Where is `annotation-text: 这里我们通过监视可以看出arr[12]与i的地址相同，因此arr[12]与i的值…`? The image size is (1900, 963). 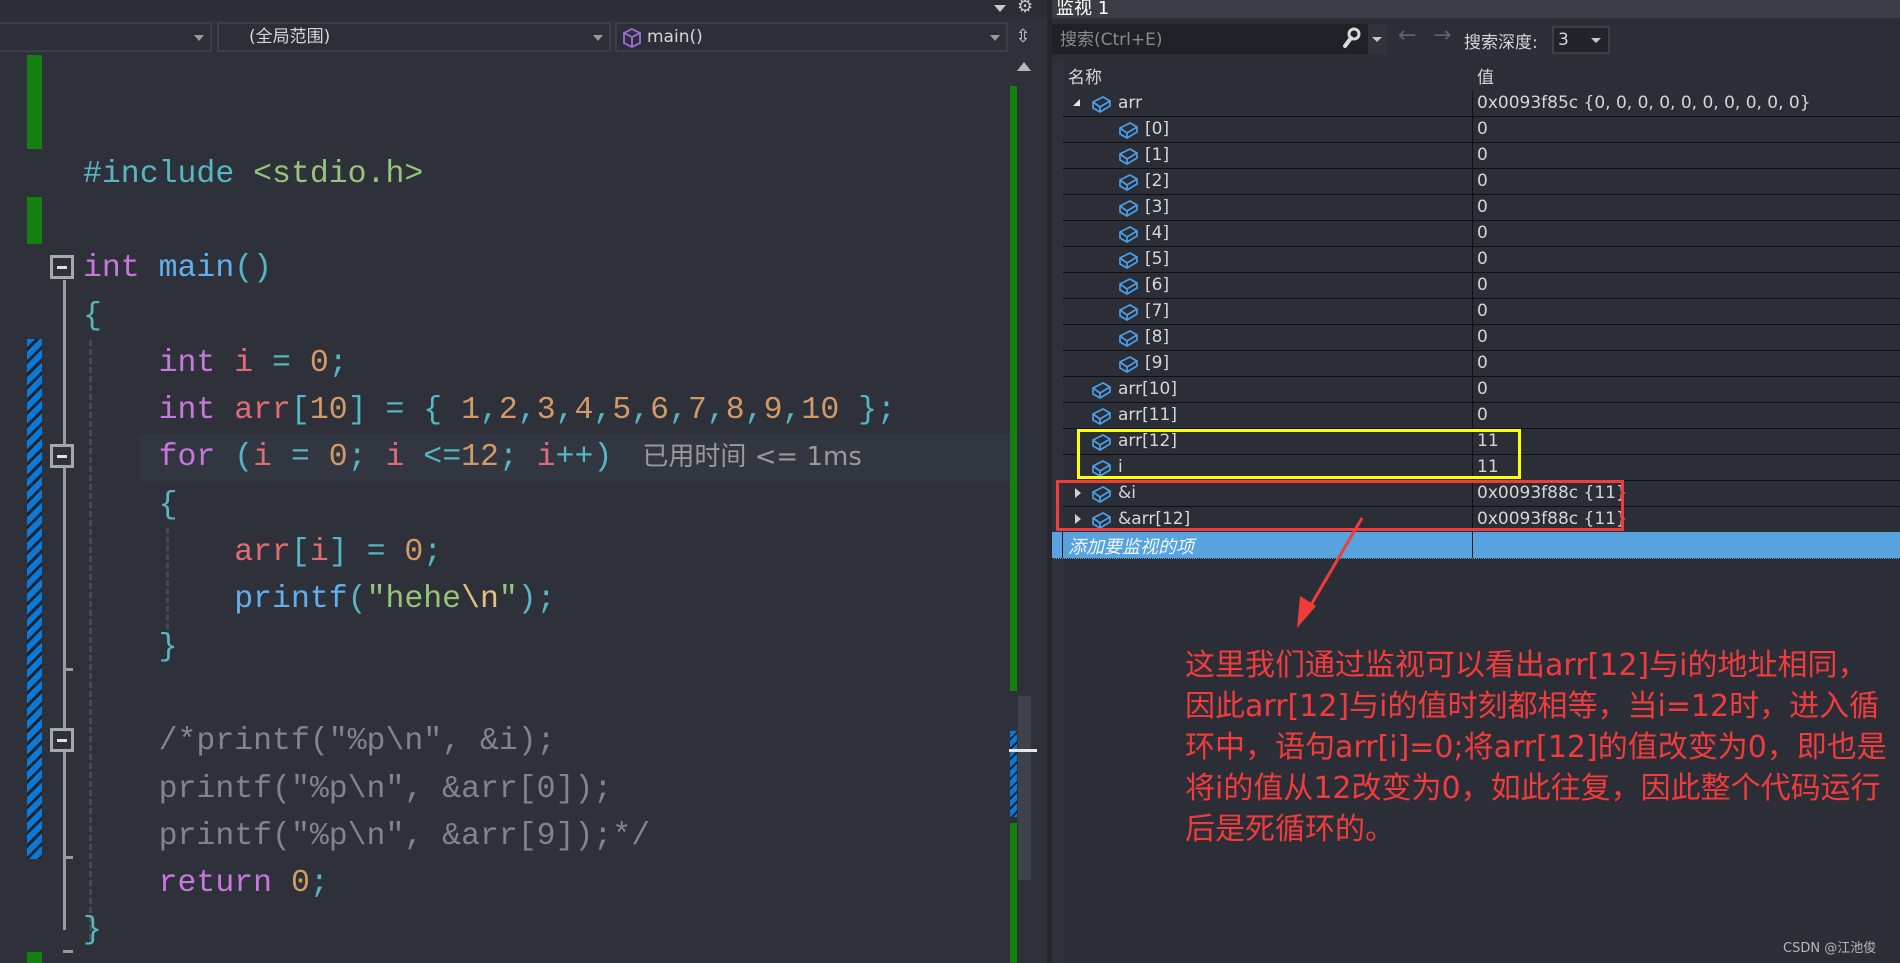
annotation-text: 这里我们通过监视可以看出arr[12]与i的地址相同，因此arr[12]与i的值… is located at coordinates (1536, 747).